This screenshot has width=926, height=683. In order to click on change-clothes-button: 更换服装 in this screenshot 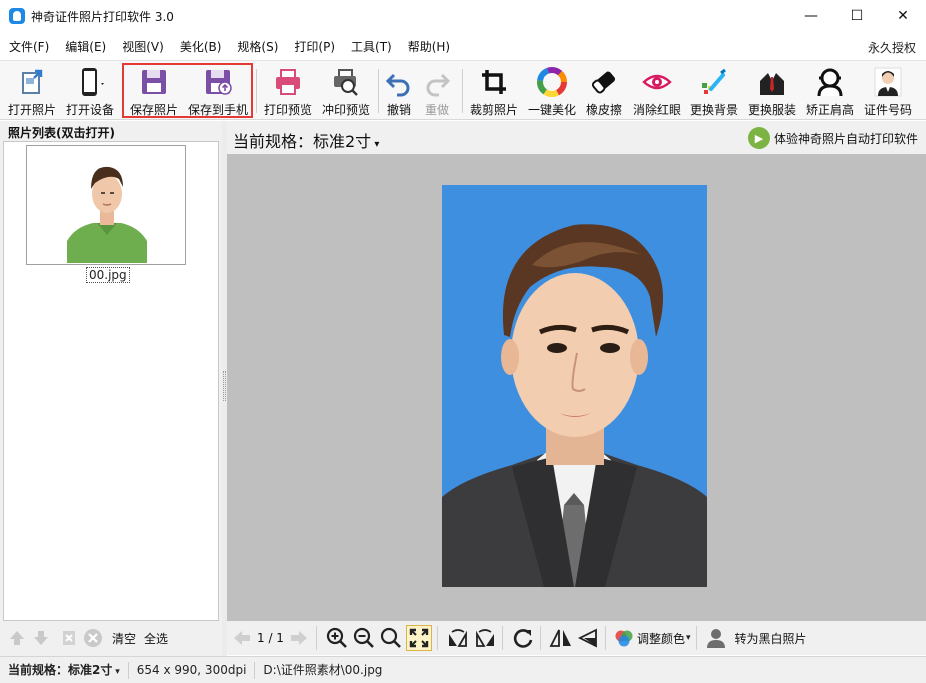, I will do `click(772, 90)`.